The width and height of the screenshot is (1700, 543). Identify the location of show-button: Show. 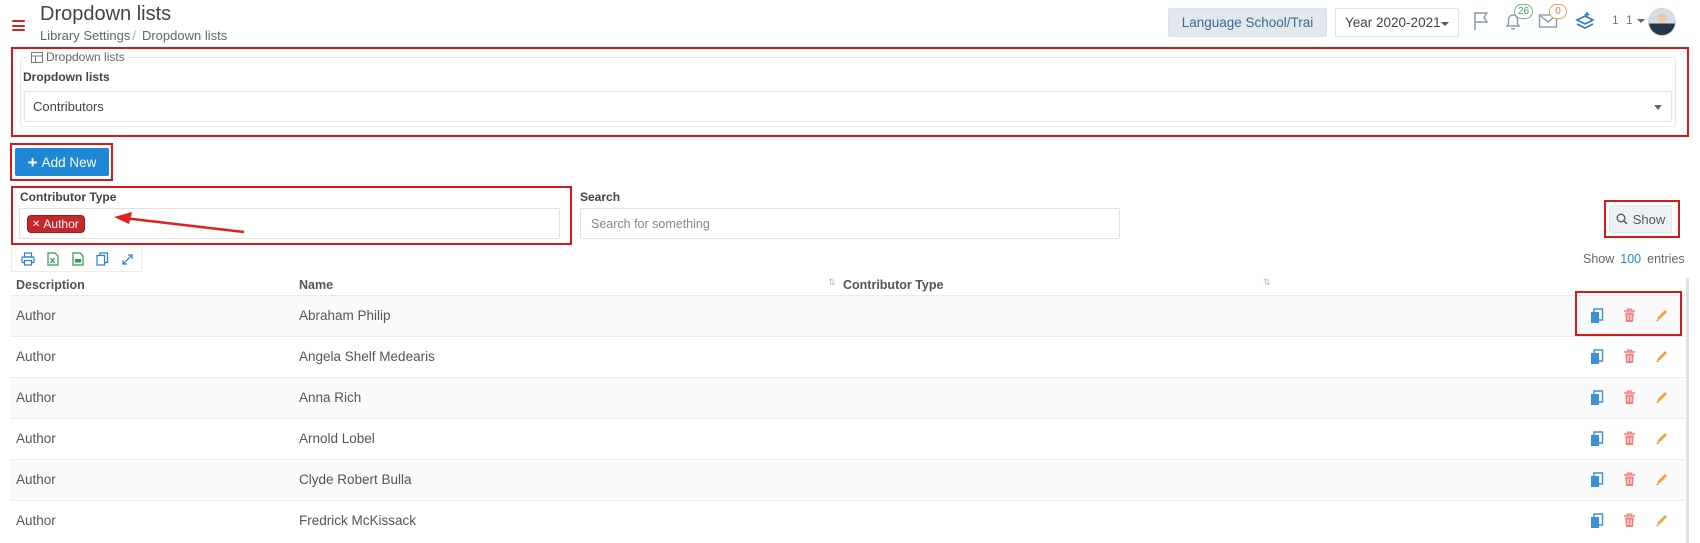
(1640, 219).